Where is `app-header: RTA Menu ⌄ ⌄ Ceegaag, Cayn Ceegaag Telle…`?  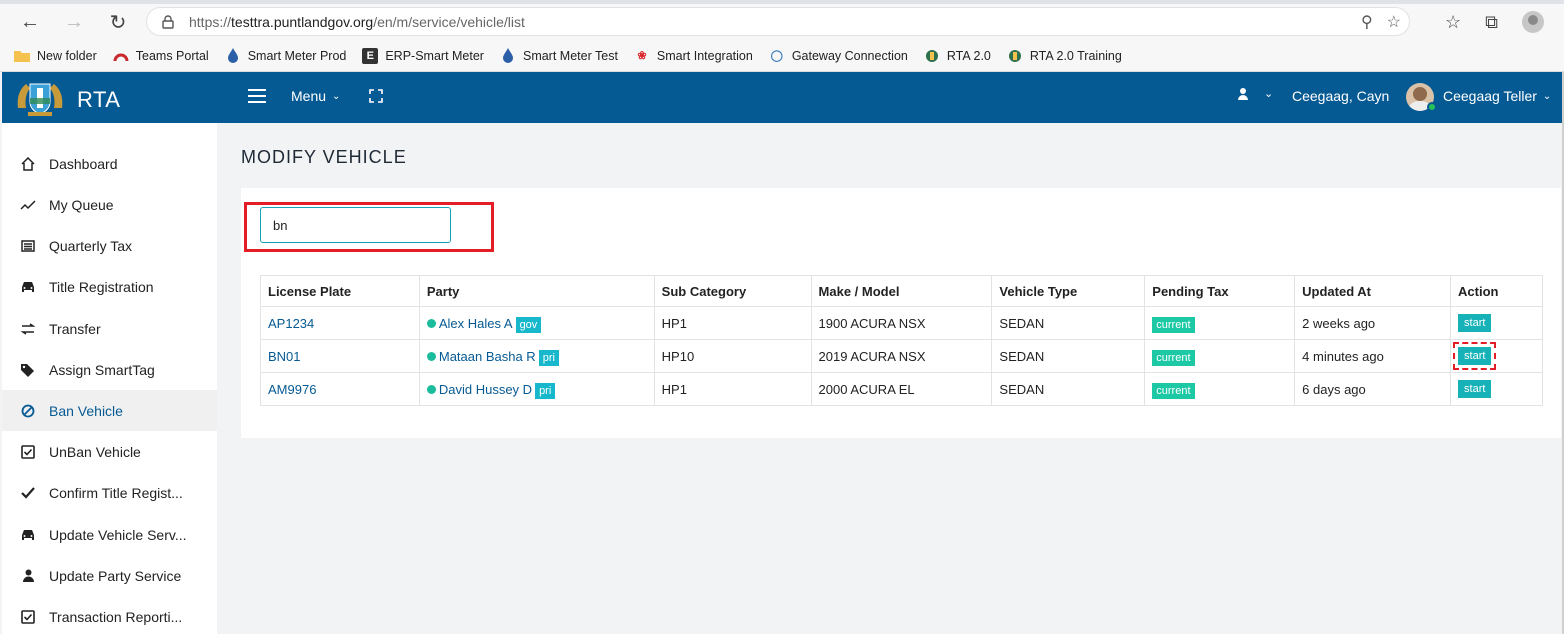
app-header: RTA Menu ⌄ ⌄ Ceegaag, Cayn Ceegaag Telle… is located at coordinates (782, 97).